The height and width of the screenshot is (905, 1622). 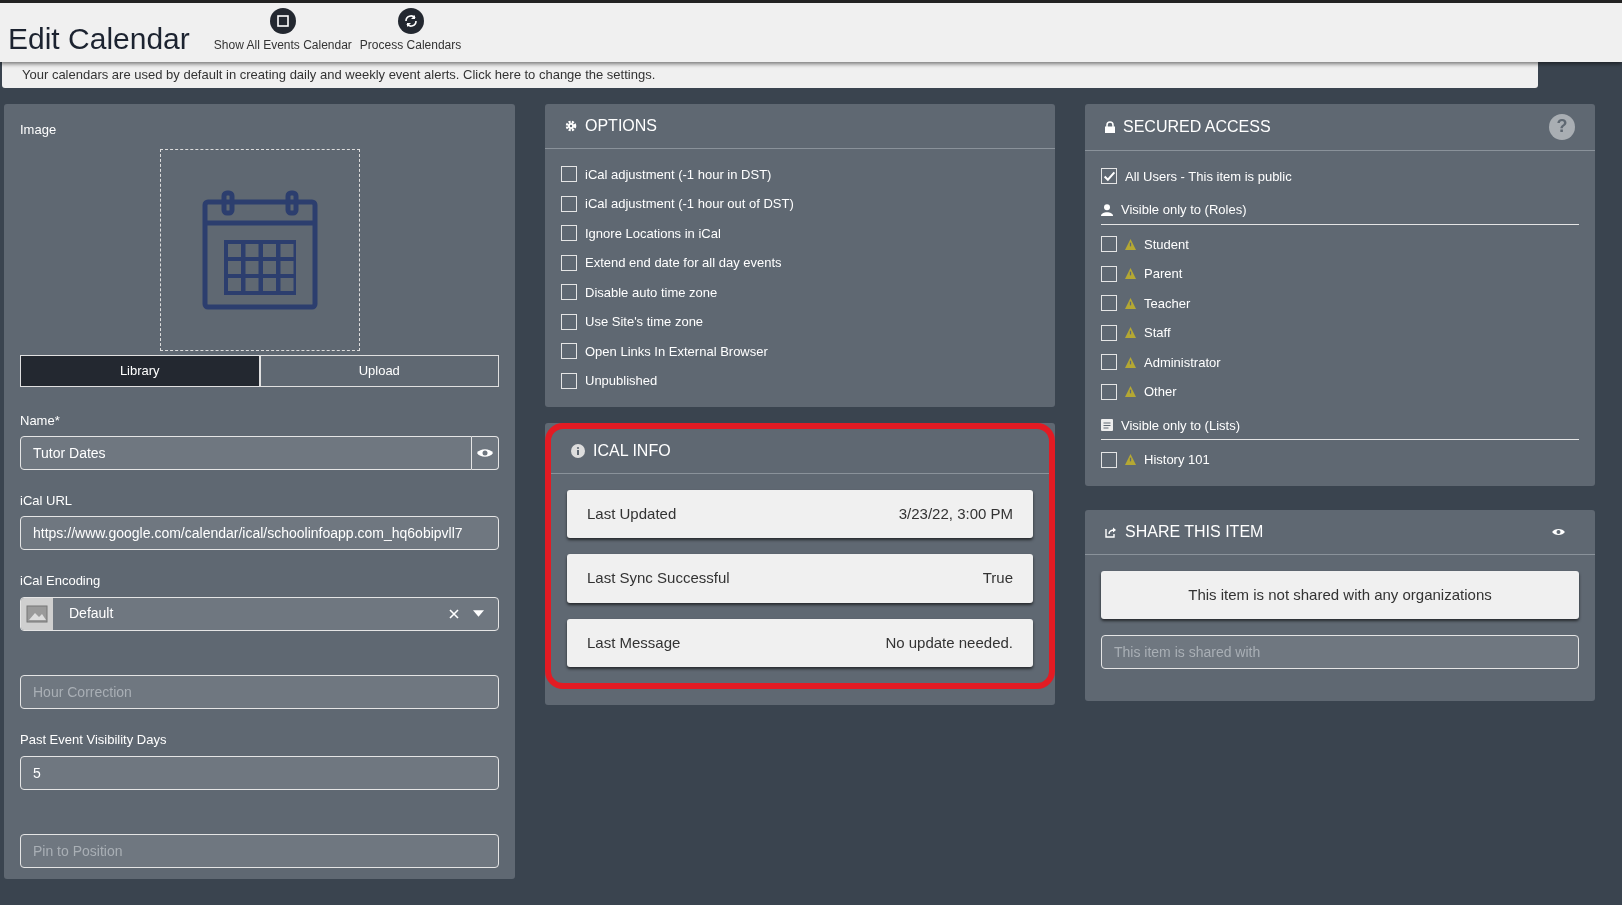 What do you see at coordinates (632, 450) in the screenshot?
I see `panel-title: ICAL INFO` at bounding box center [632, 450].